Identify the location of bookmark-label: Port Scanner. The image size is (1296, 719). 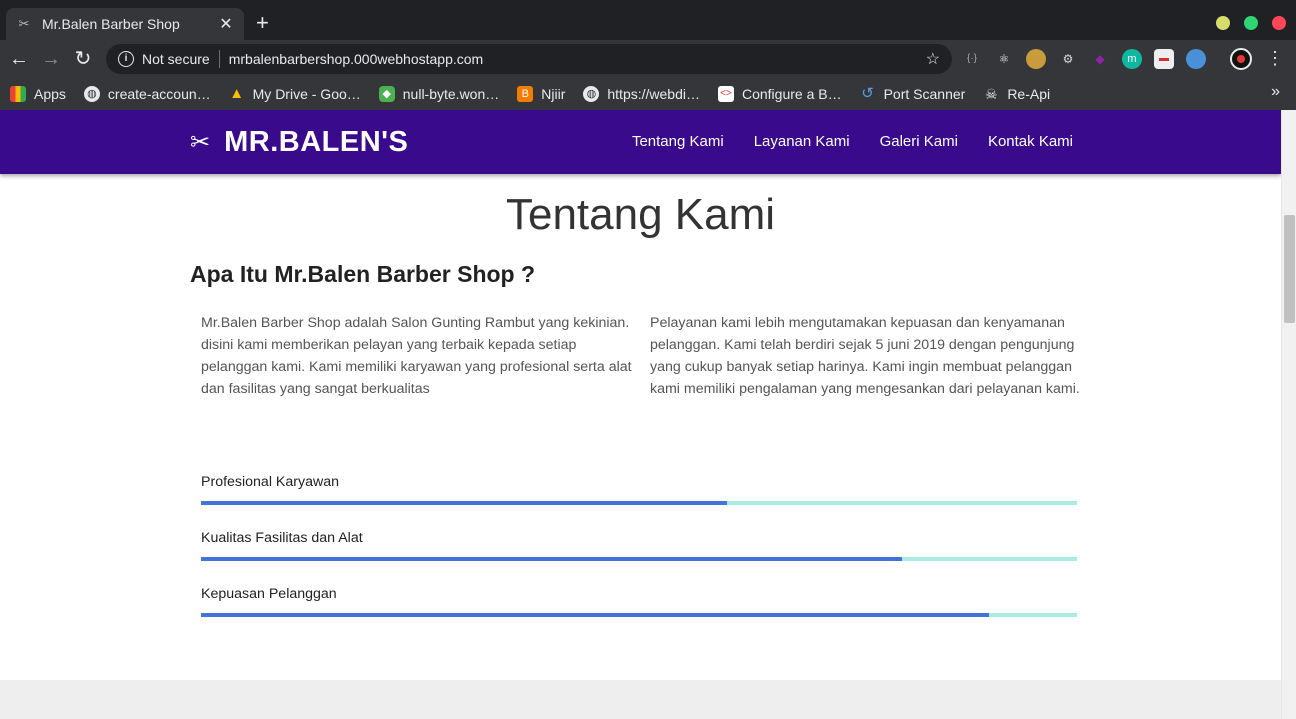
(924, 94).